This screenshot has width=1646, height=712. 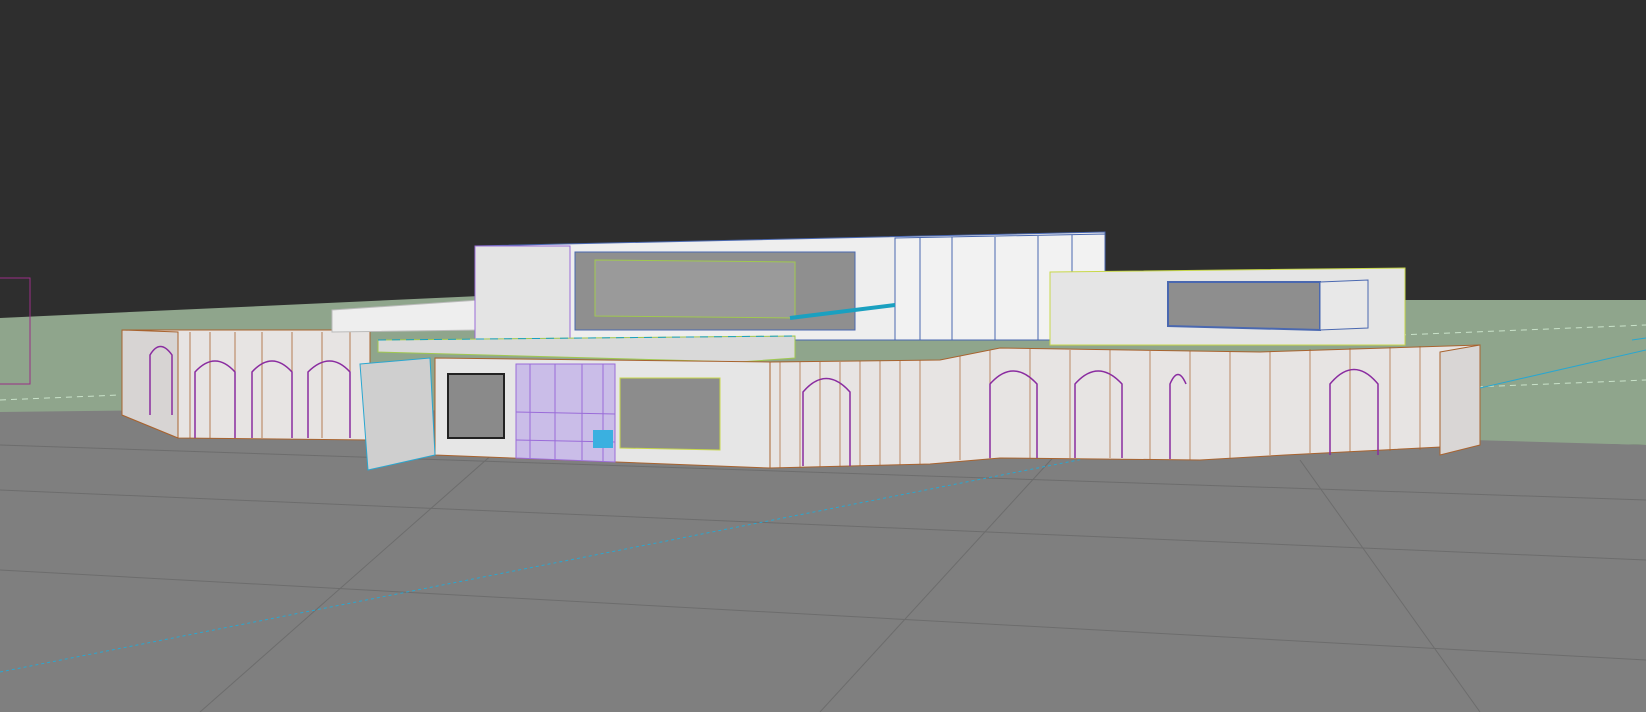 What do you see at coordinates (1125, 406) in the screenshot?
I see `arcade-wall-right` at bounding box center [1125, 406].